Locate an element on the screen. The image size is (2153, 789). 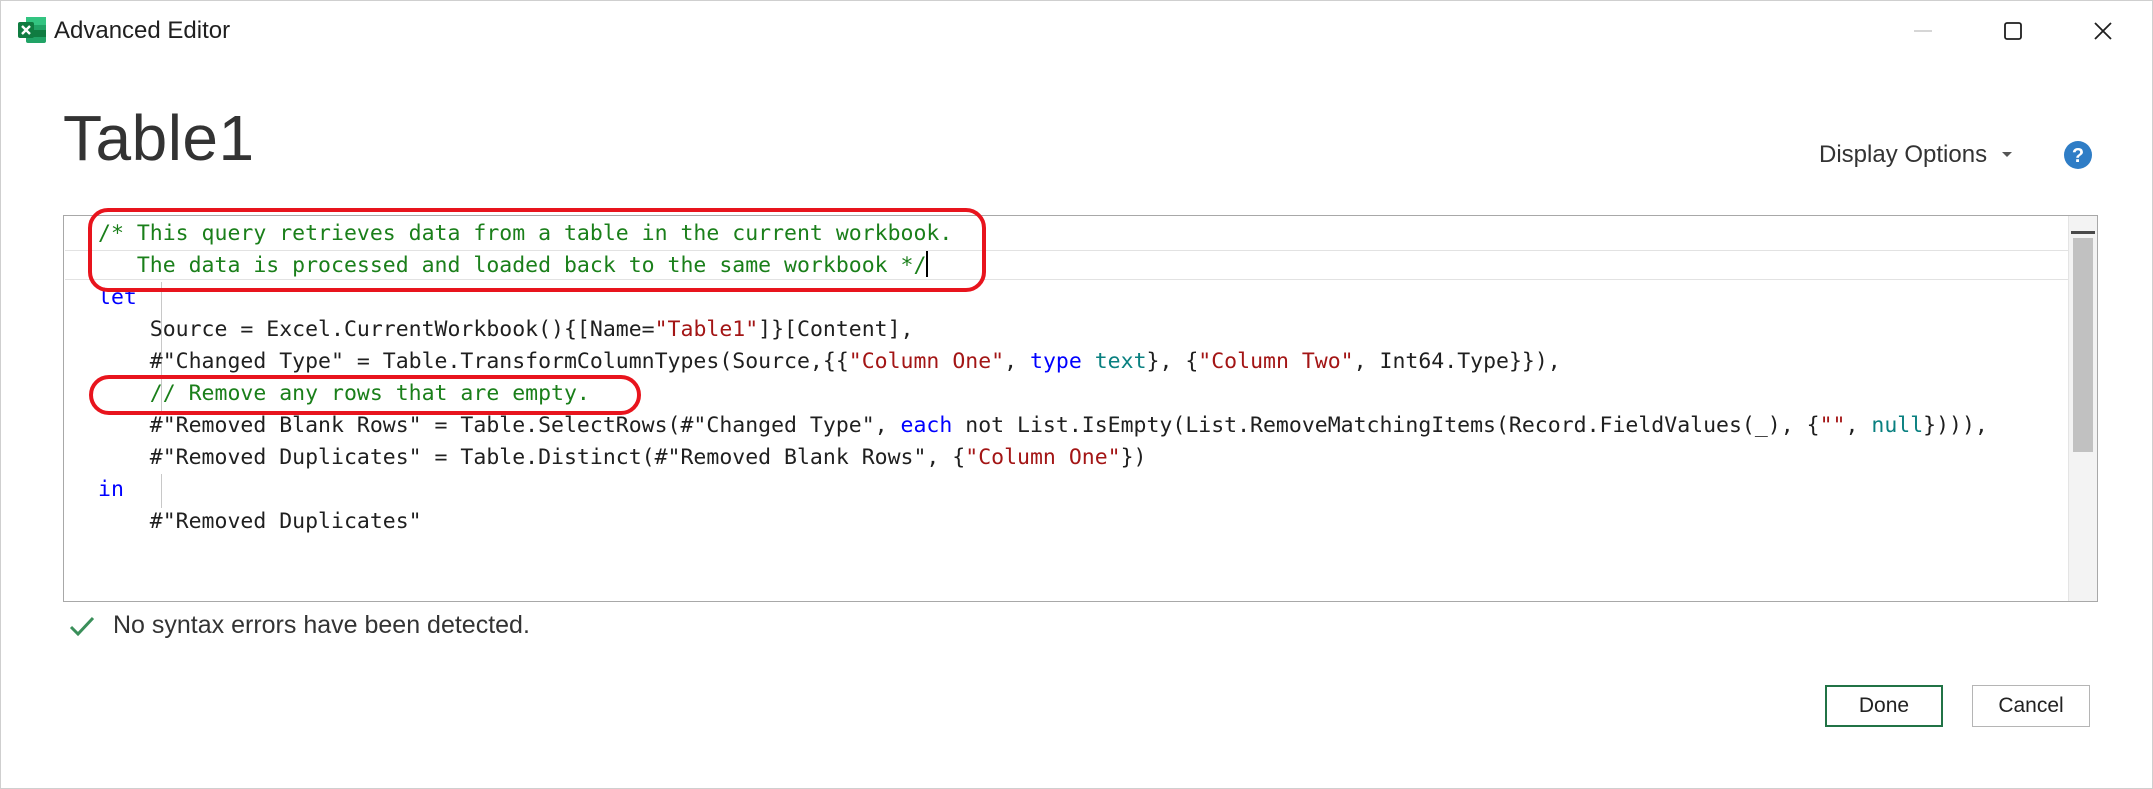
vertical-scrollbar is located at coordinates (2082, 408).